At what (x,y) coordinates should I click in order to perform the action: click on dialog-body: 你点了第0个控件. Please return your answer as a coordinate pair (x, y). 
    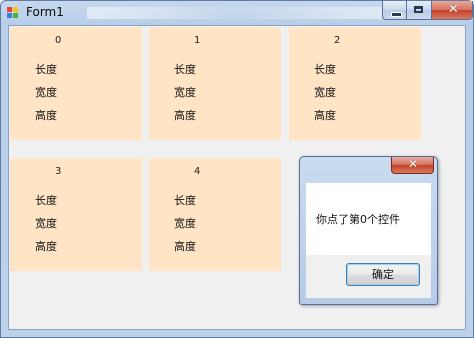
    Looking at the image, I should click on (368, 219).